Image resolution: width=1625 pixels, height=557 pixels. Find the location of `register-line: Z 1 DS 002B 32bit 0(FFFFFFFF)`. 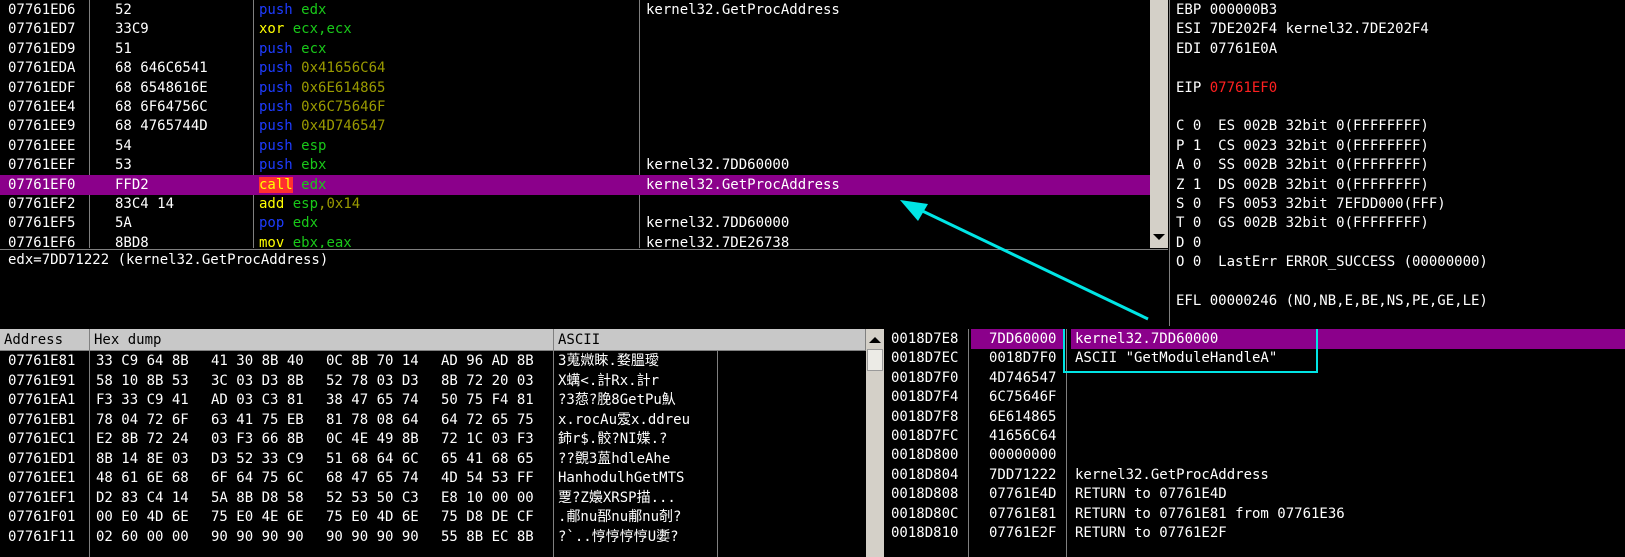

register-line: Z 1 DS 002B 32bit 0(FFFFFFFF) is located at coordinates (1302, 185).